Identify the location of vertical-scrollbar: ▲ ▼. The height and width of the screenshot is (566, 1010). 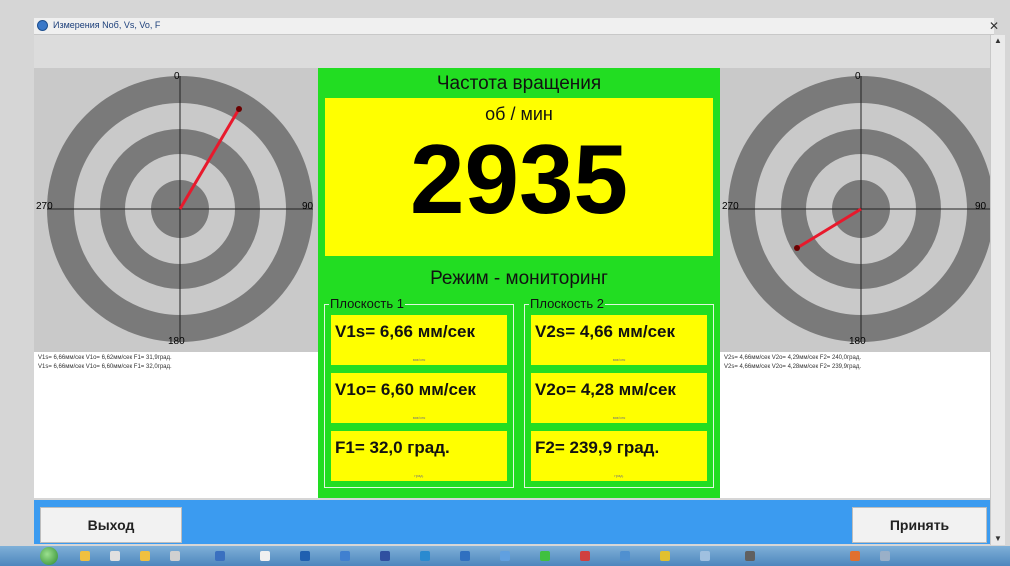
(997, 290).